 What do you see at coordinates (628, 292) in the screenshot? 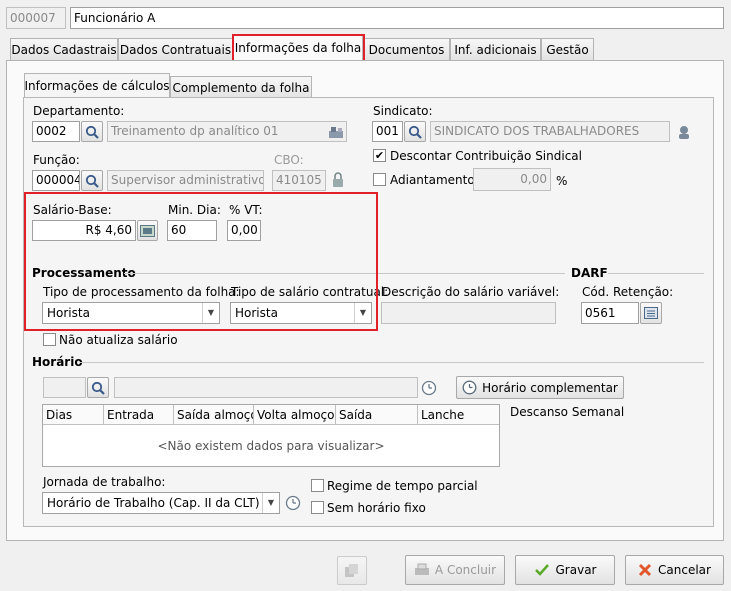
I see `cod-retencao-label: Cód. Retenção:` at bounding box center [628, 292].